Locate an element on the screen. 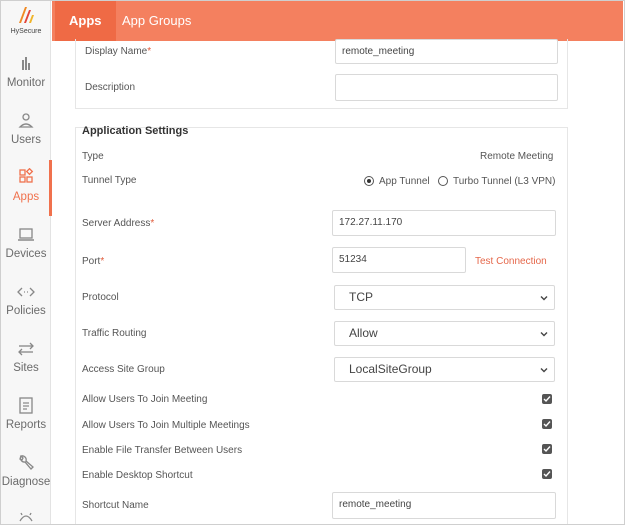 The height and width of the screenshot is (525, 625). brand-name: HySecure is located at coordinates (26, 31).